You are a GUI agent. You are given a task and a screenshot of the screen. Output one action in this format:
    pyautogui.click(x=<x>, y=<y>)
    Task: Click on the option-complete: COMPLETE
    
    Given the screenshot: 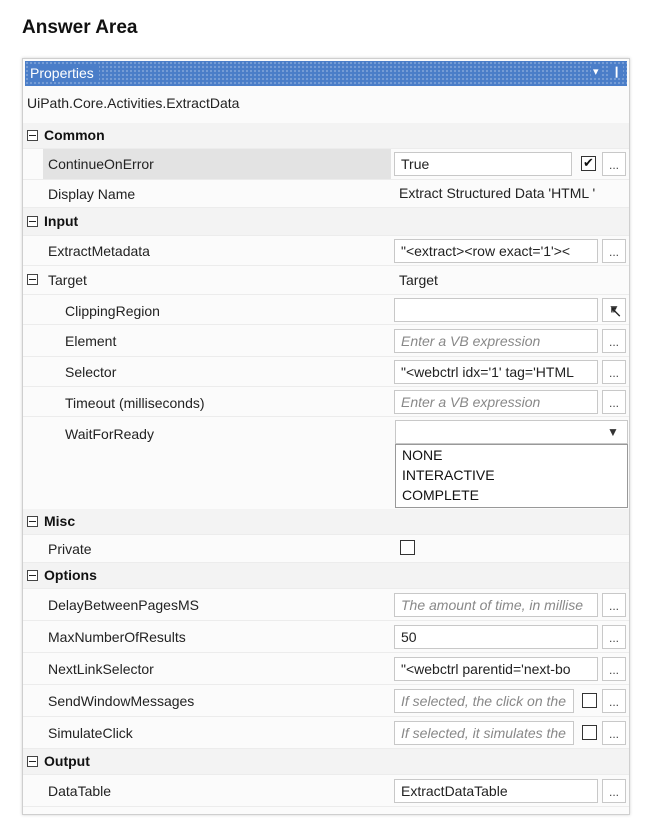 What is the action you would take?
    pyautogui.click(x=440, y=495)
    